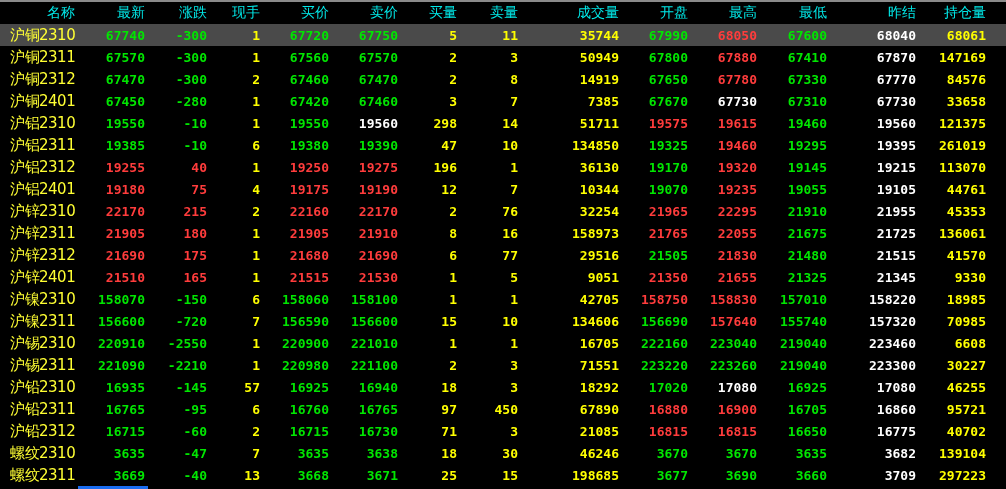  Describe the element at coordinates (962, 167) in the screenshot. I see `table-cell-text: 113070` at that location.